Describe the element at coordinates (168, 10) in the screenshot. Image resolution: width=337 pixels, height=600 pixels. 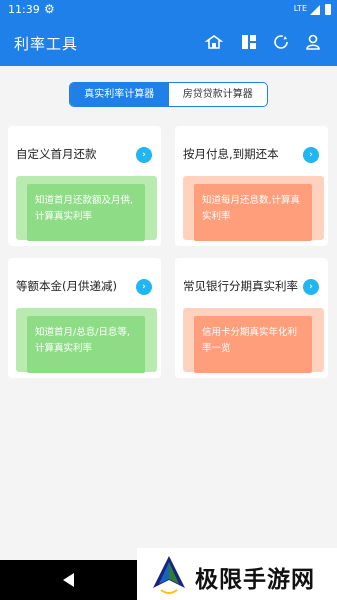
I see `status-bar: 11:39 ⚙ LTE` at that location.